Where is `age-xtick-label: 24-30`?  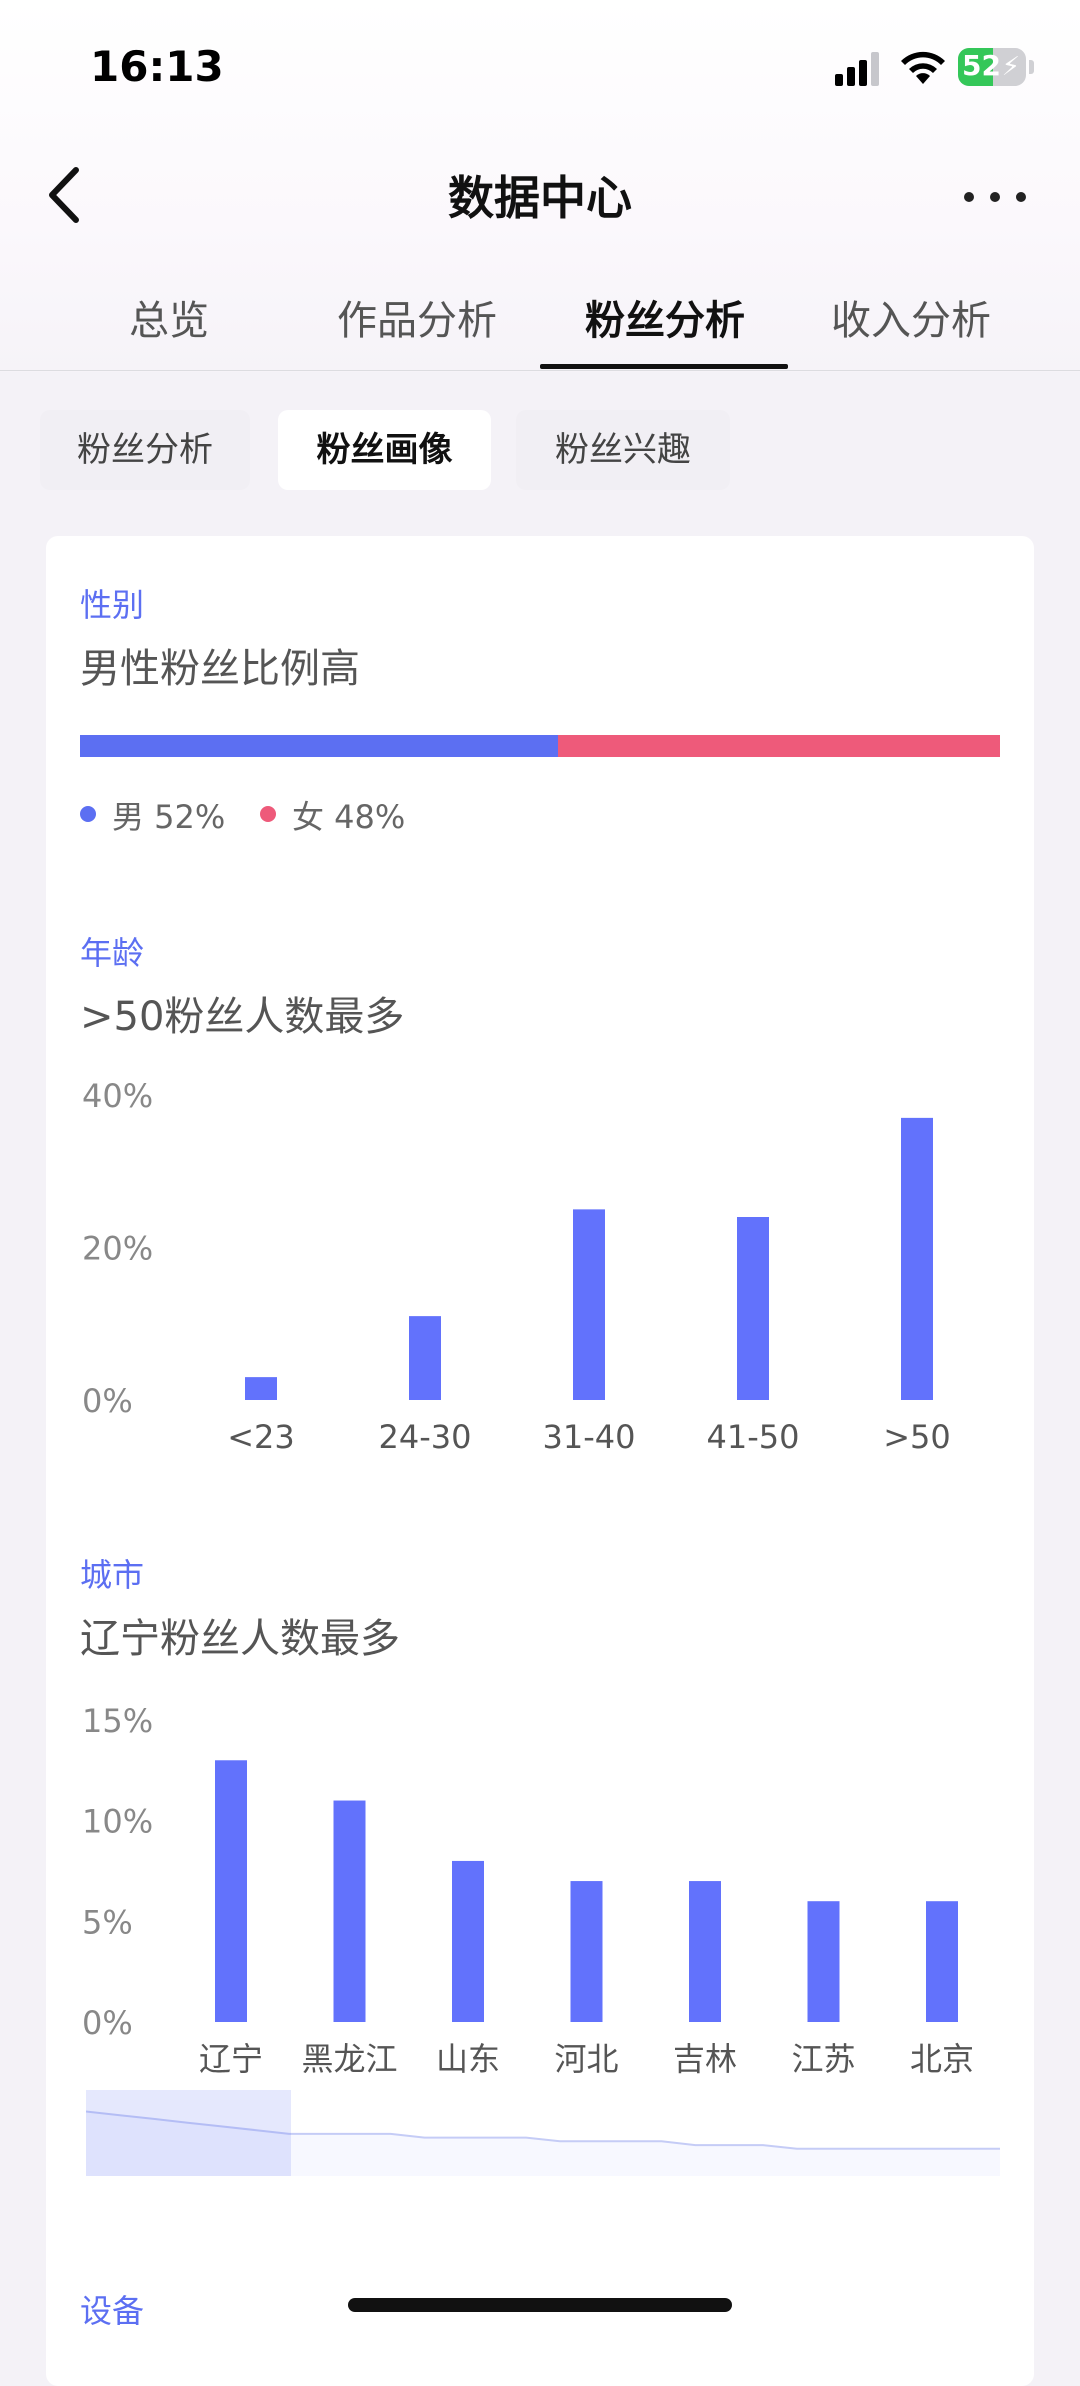
age-xtick-label: 24-30 is located at coordinates (425, 1437).